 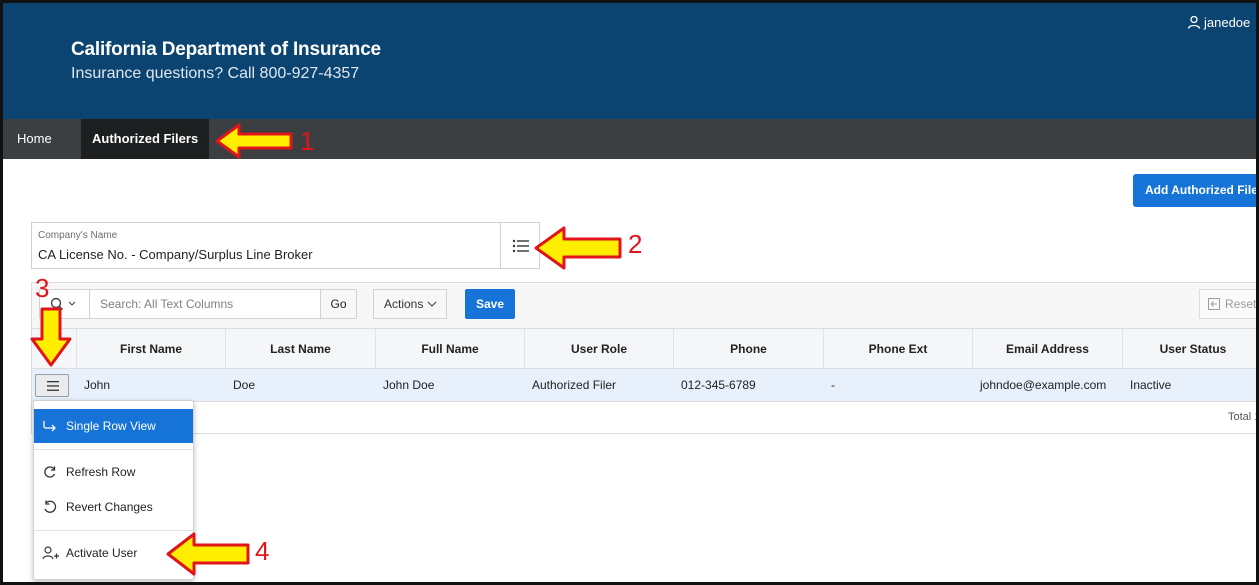 What do you see at coordinates (150, 349) in the screenshot?
I see `column-header: First Name` at bounding box center [150, 349].